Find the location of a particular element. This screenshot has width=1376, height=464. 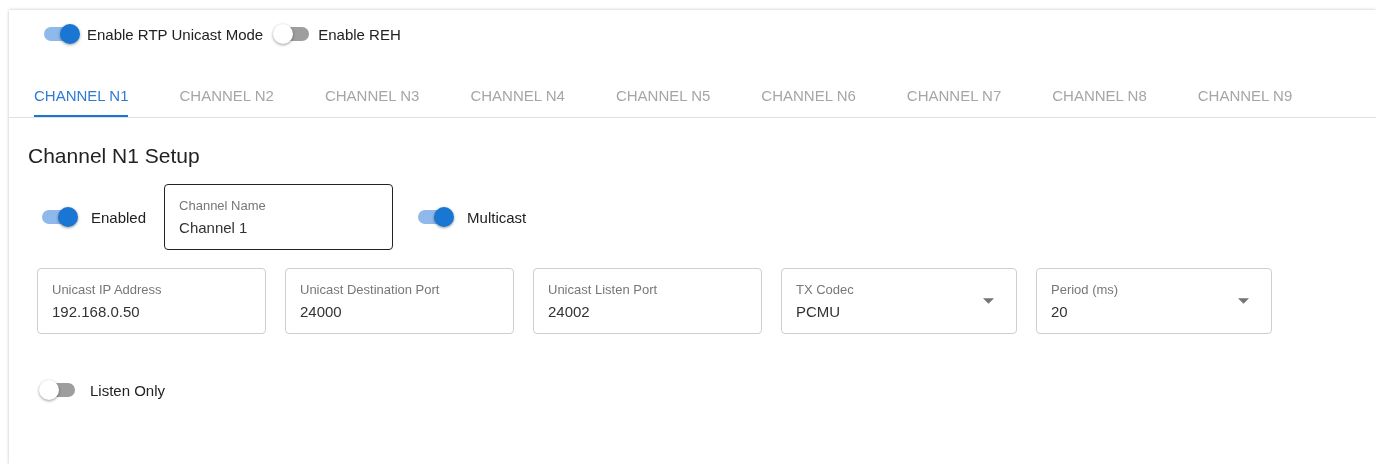

tab: CHANNEL N3 is located at coordinates (372, 97).